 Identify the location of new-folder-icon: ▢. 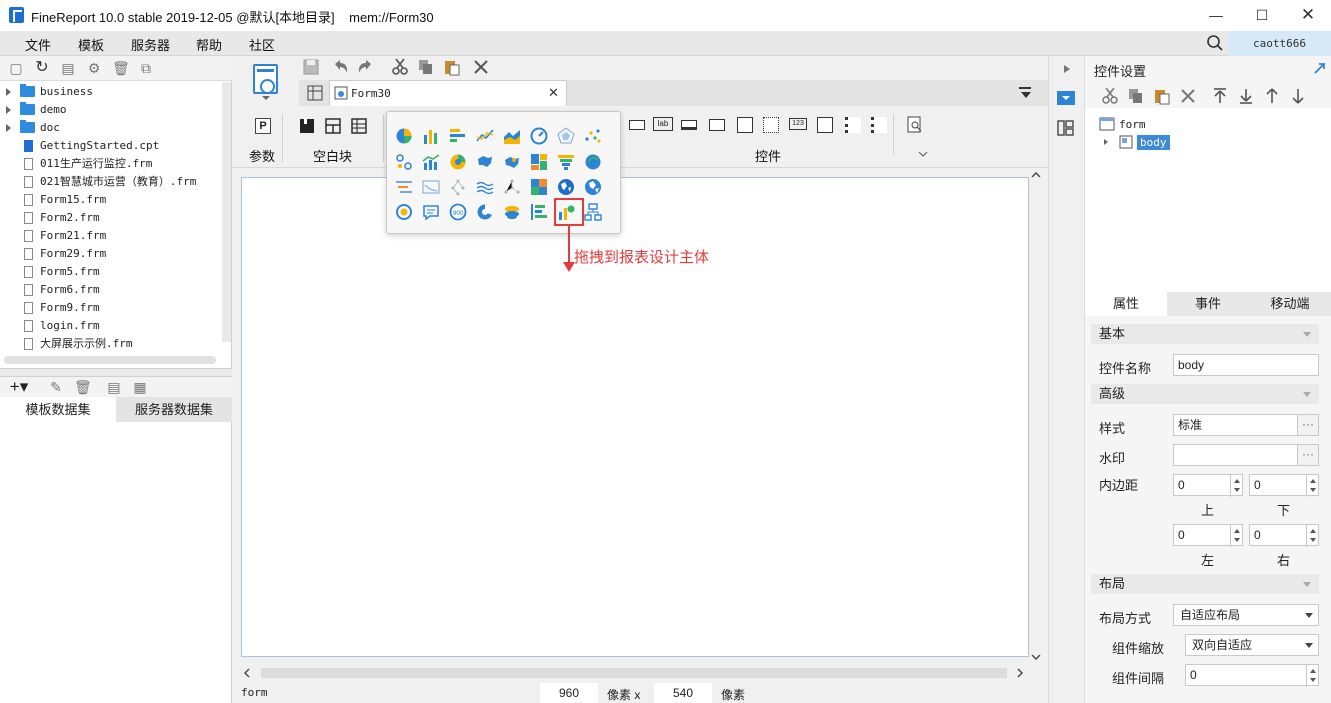
(16, 68).